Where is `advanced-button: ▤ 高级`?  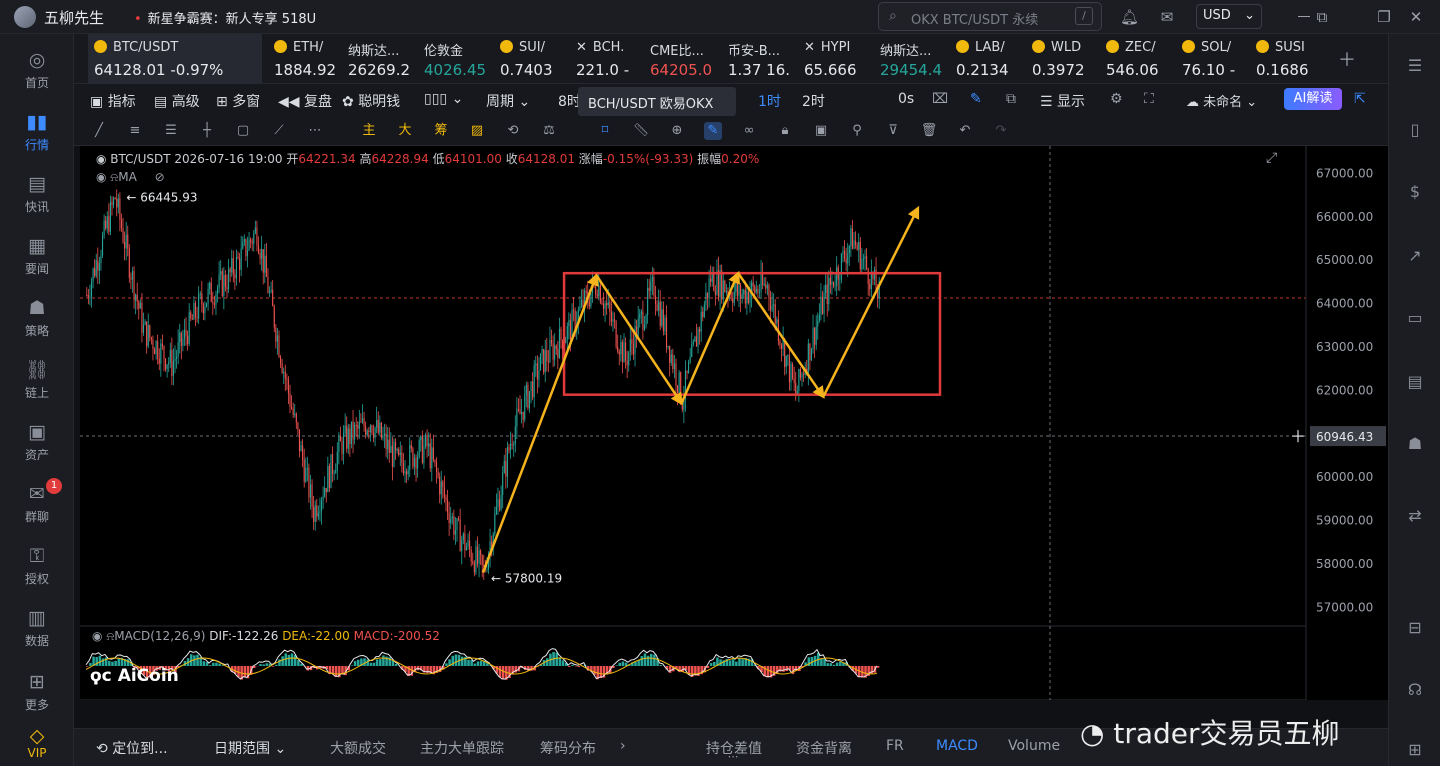
advanced-button: ▤ 高级 is located at coordinates (177, 101).